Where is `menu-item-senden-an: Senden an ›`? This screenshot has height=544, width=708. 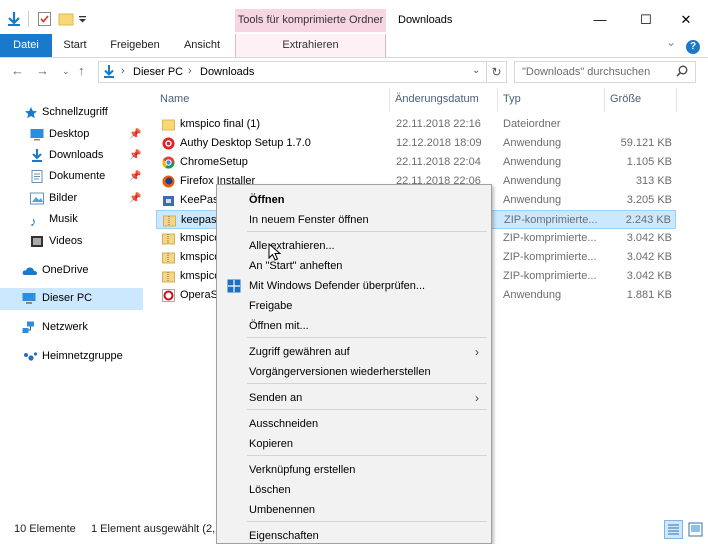
menu-item-senden-an: Senden an › is located at coordinates (354, 398).